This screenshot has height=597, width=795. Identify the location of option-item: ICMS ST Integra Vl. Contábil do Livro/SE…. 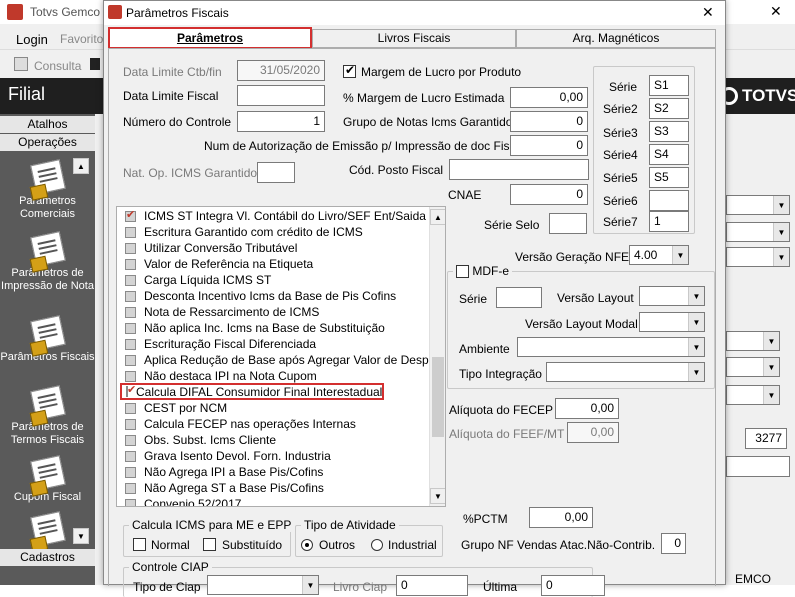
(275, 216).